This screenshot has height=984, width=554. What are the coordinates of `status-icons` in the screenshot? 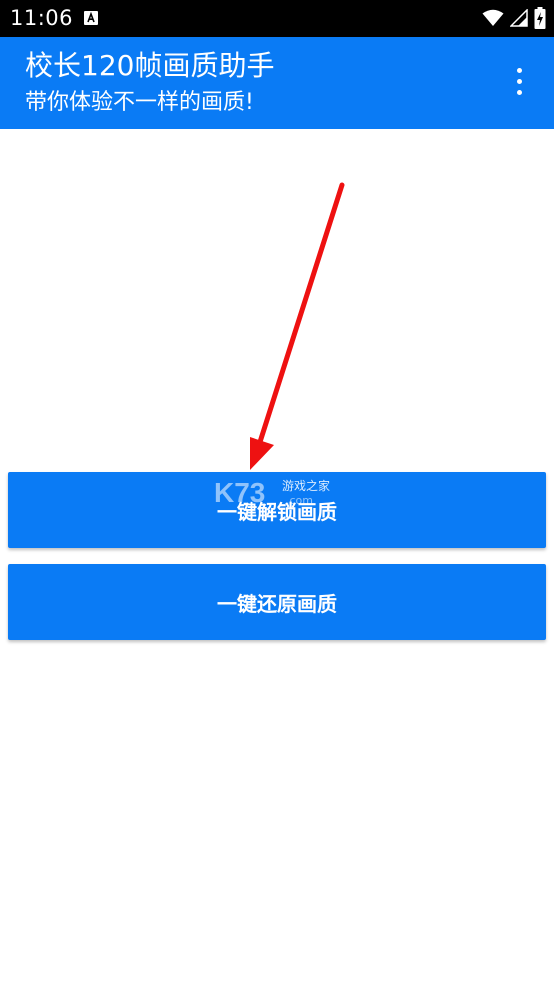 It's located at (514, 18).